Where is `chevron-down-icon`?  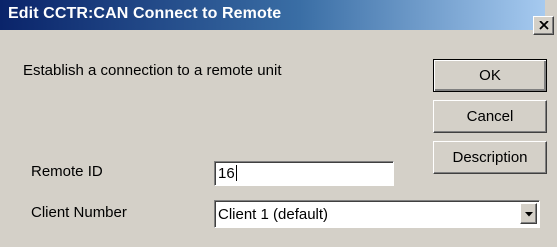 chevron-down-icon is located at coordinates (529, 214).